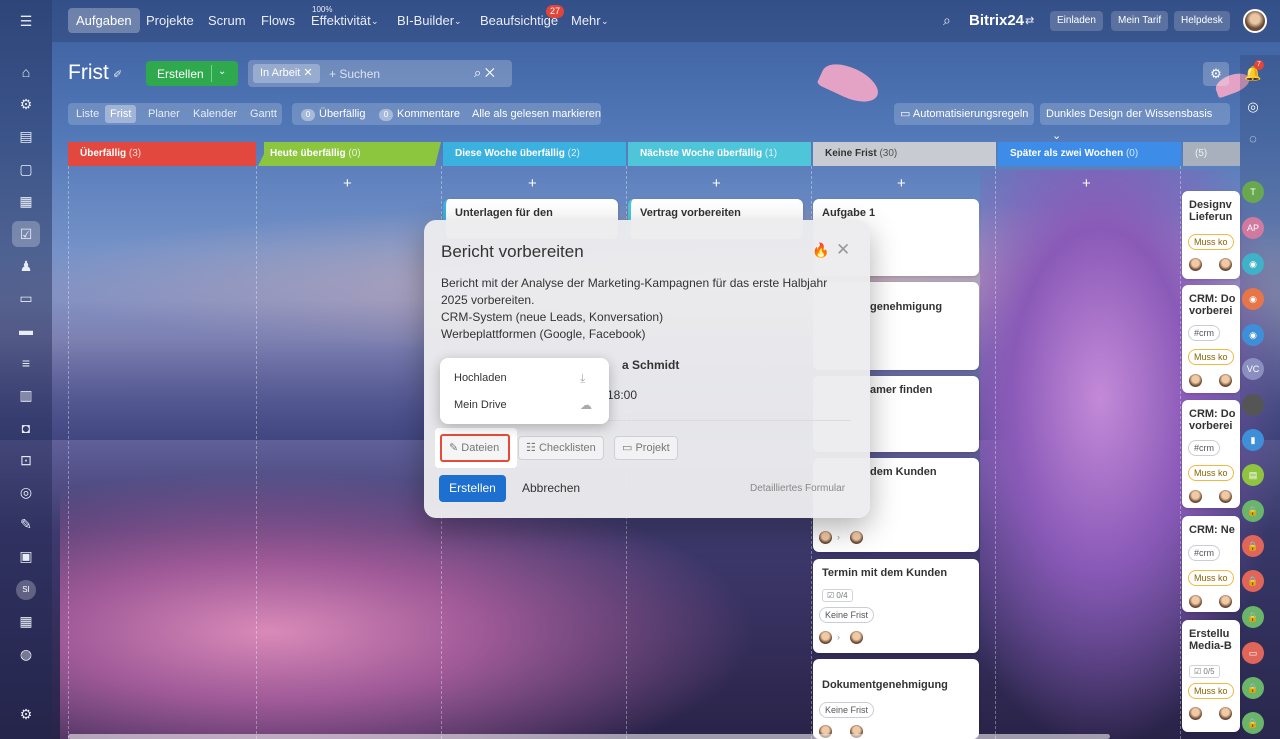 The image size is (1280, 739). What do you see at coordinates (26, 330) in the screenshot?
I see `inbox-icon: ▬` at bounding box center [26, 330].